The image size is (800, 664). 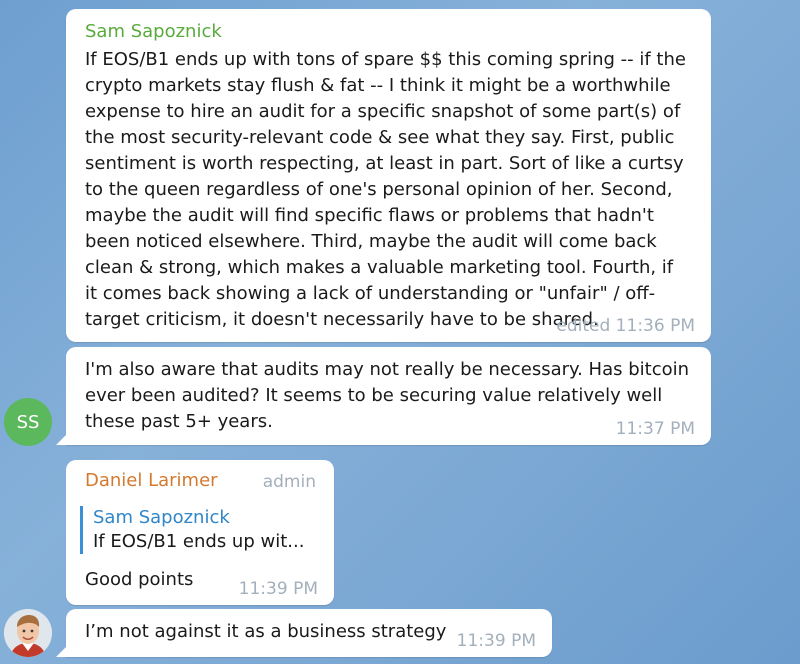 What do you see at coordinates (139, 579) in the screenshot?
I see `message-text: Good points` at bounding box center [139, 579].